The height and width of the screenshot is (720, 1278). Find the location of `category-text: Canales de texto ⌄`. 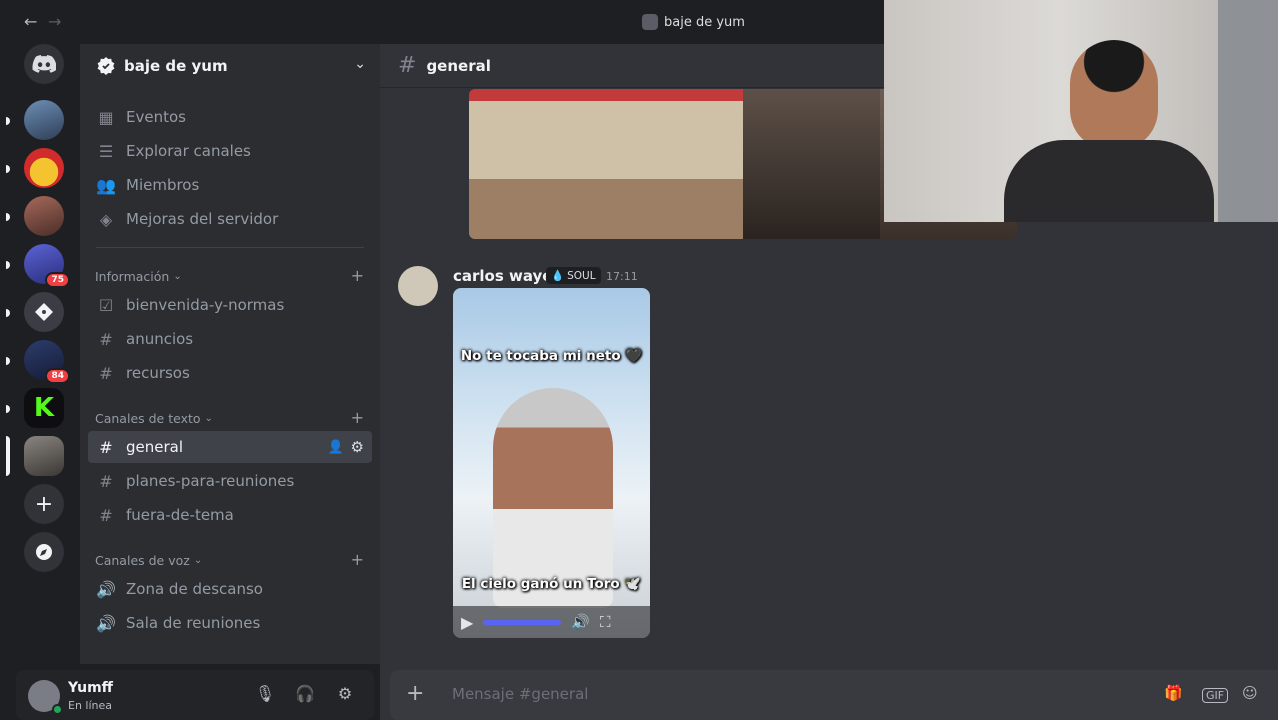

category-text: Canales de texto ⌄ is located at coordinates (154, 418).